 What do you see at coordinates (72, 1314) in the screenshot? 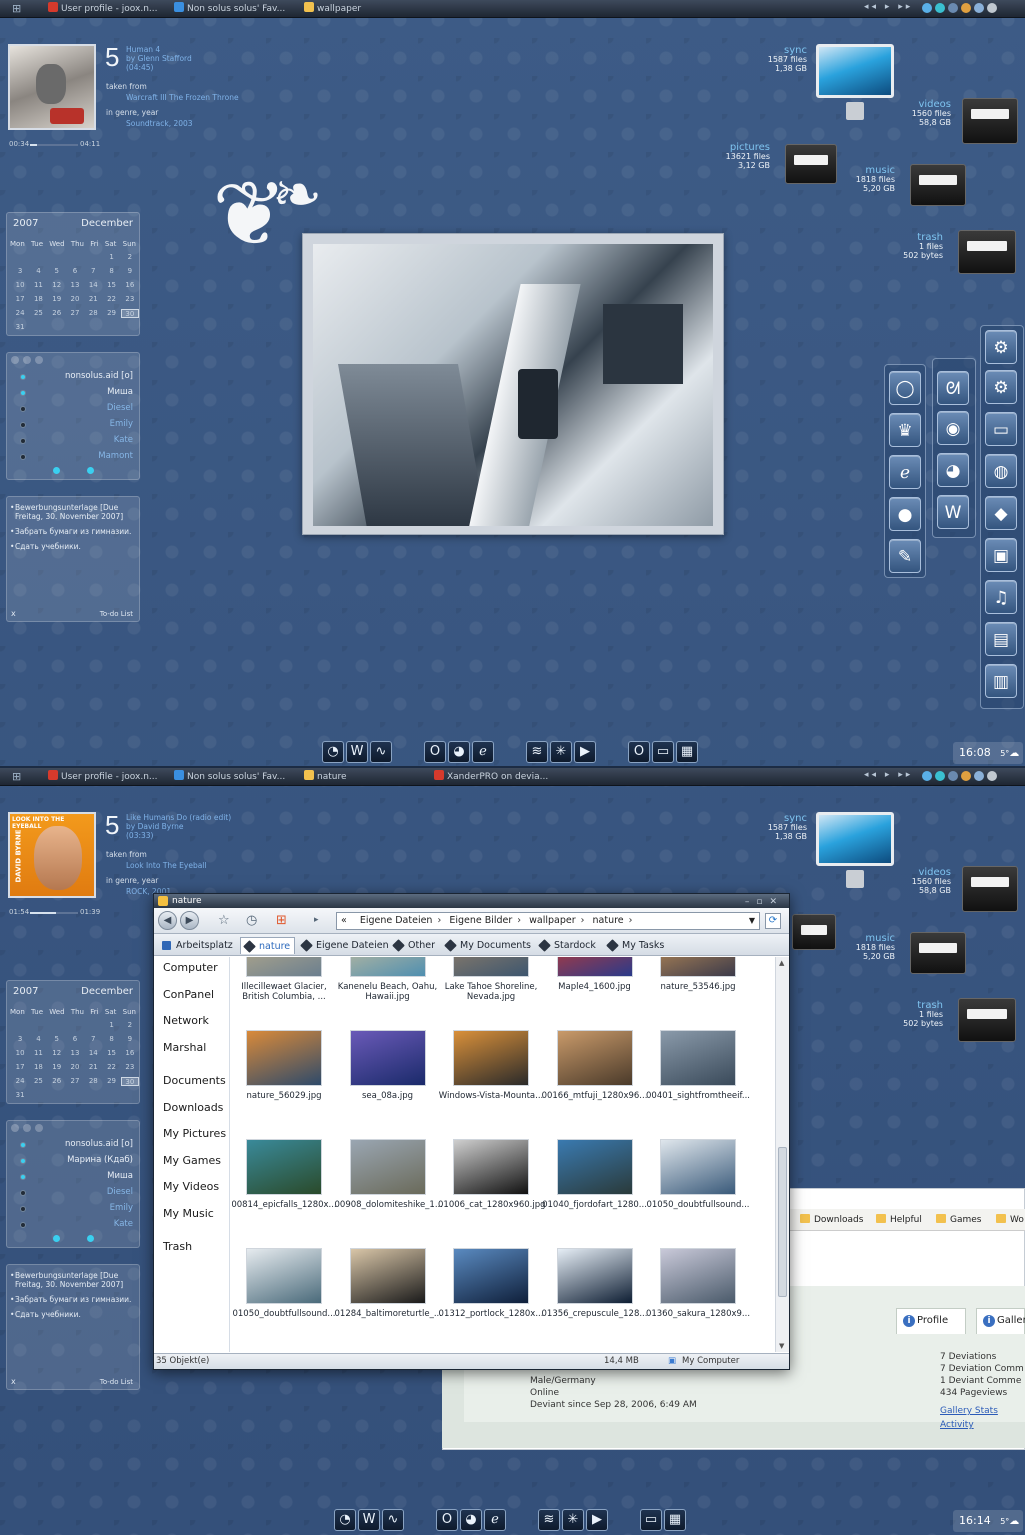
I see `todo-item: Сдать учебники.` at bounding box center [72, 1314].